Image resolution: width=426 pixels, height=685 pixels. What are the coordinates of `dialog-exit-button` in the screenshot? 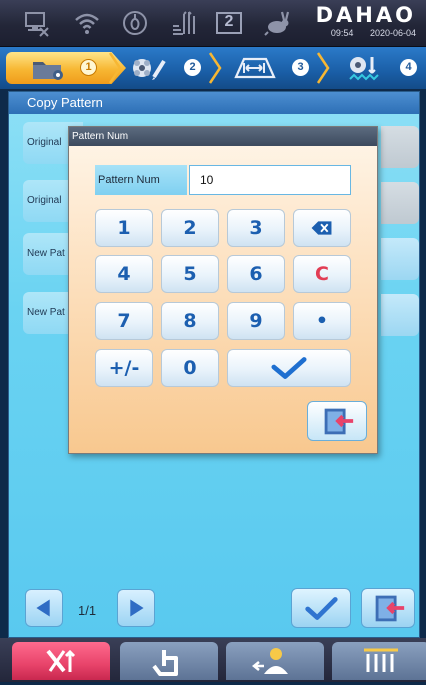 It's located at (337, 421).